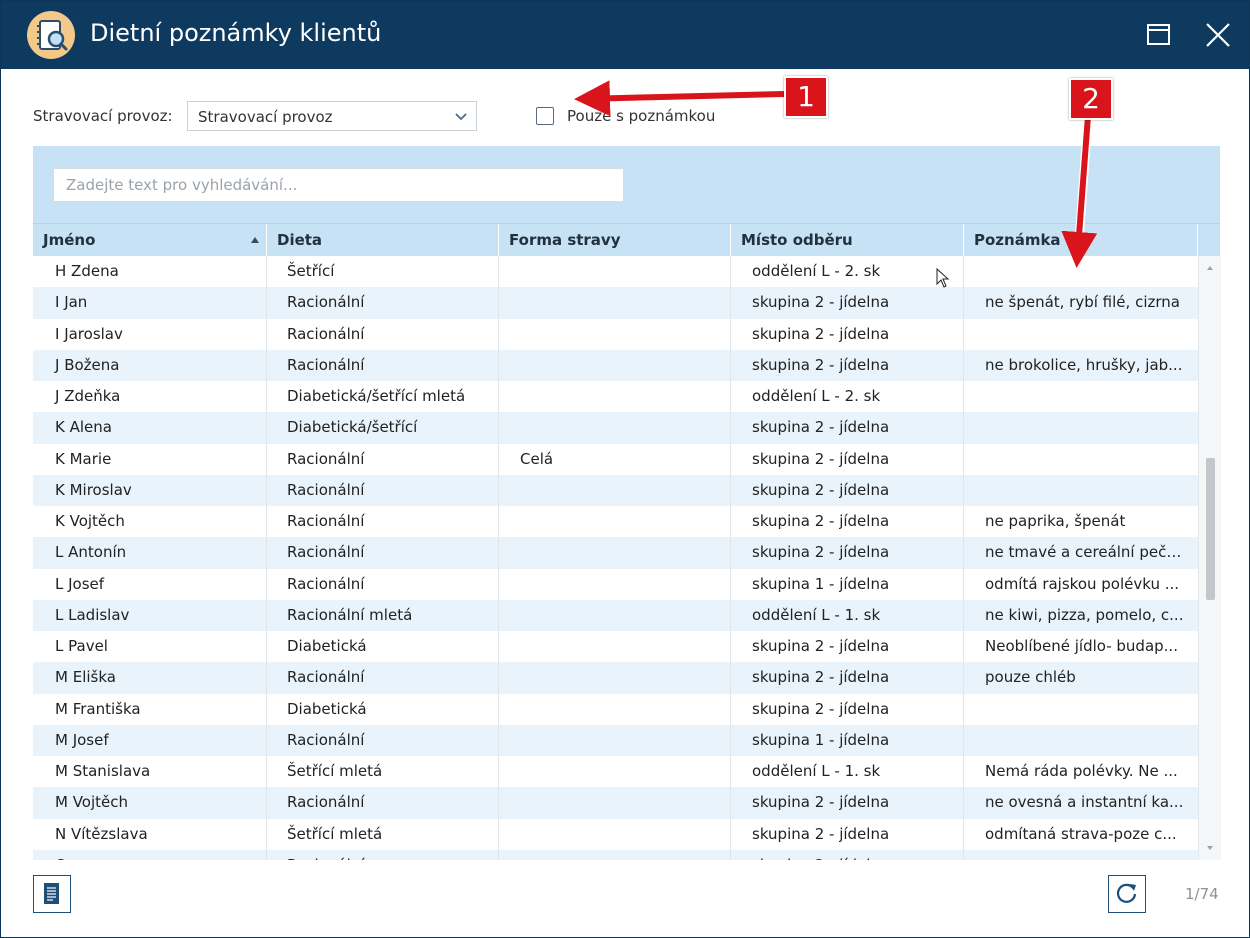 The height and width of the screenshot is (938, 1250). I want to click on record-counter: 1/74, so click(1202, 894).